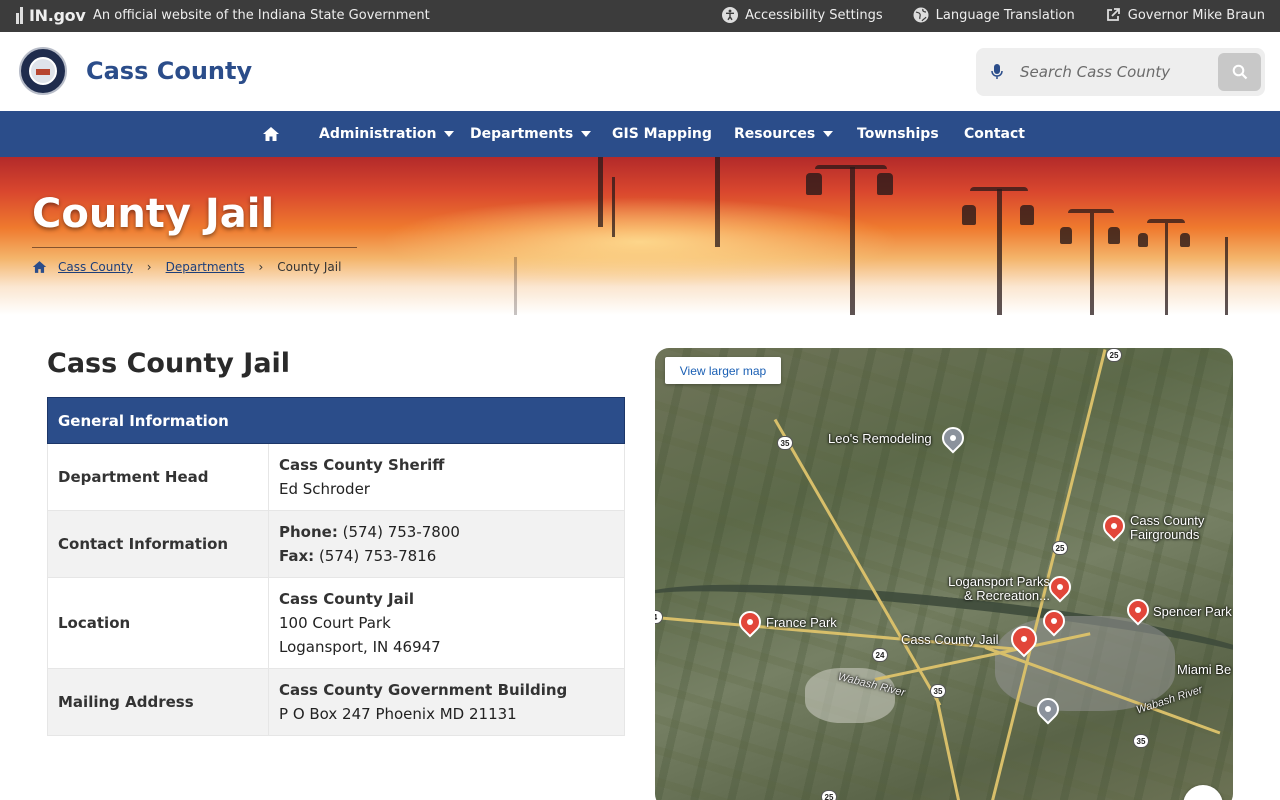 This screenshot has height=800, width=1280. I want to click on accessibility-icon, so click(730, 15).